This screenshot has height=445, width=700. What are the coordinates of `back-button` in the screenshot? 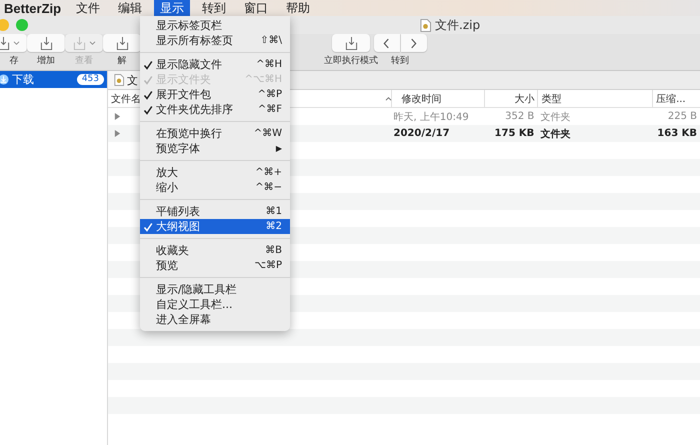 It's located at (387, 43).